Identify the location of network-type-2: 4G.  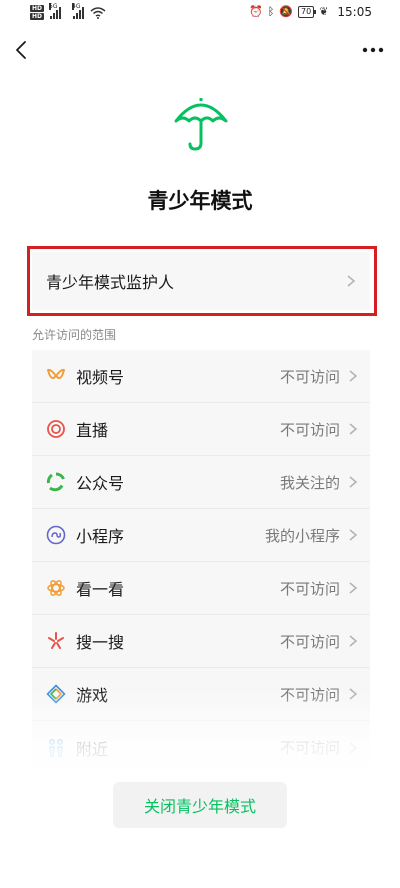
(76, 6).